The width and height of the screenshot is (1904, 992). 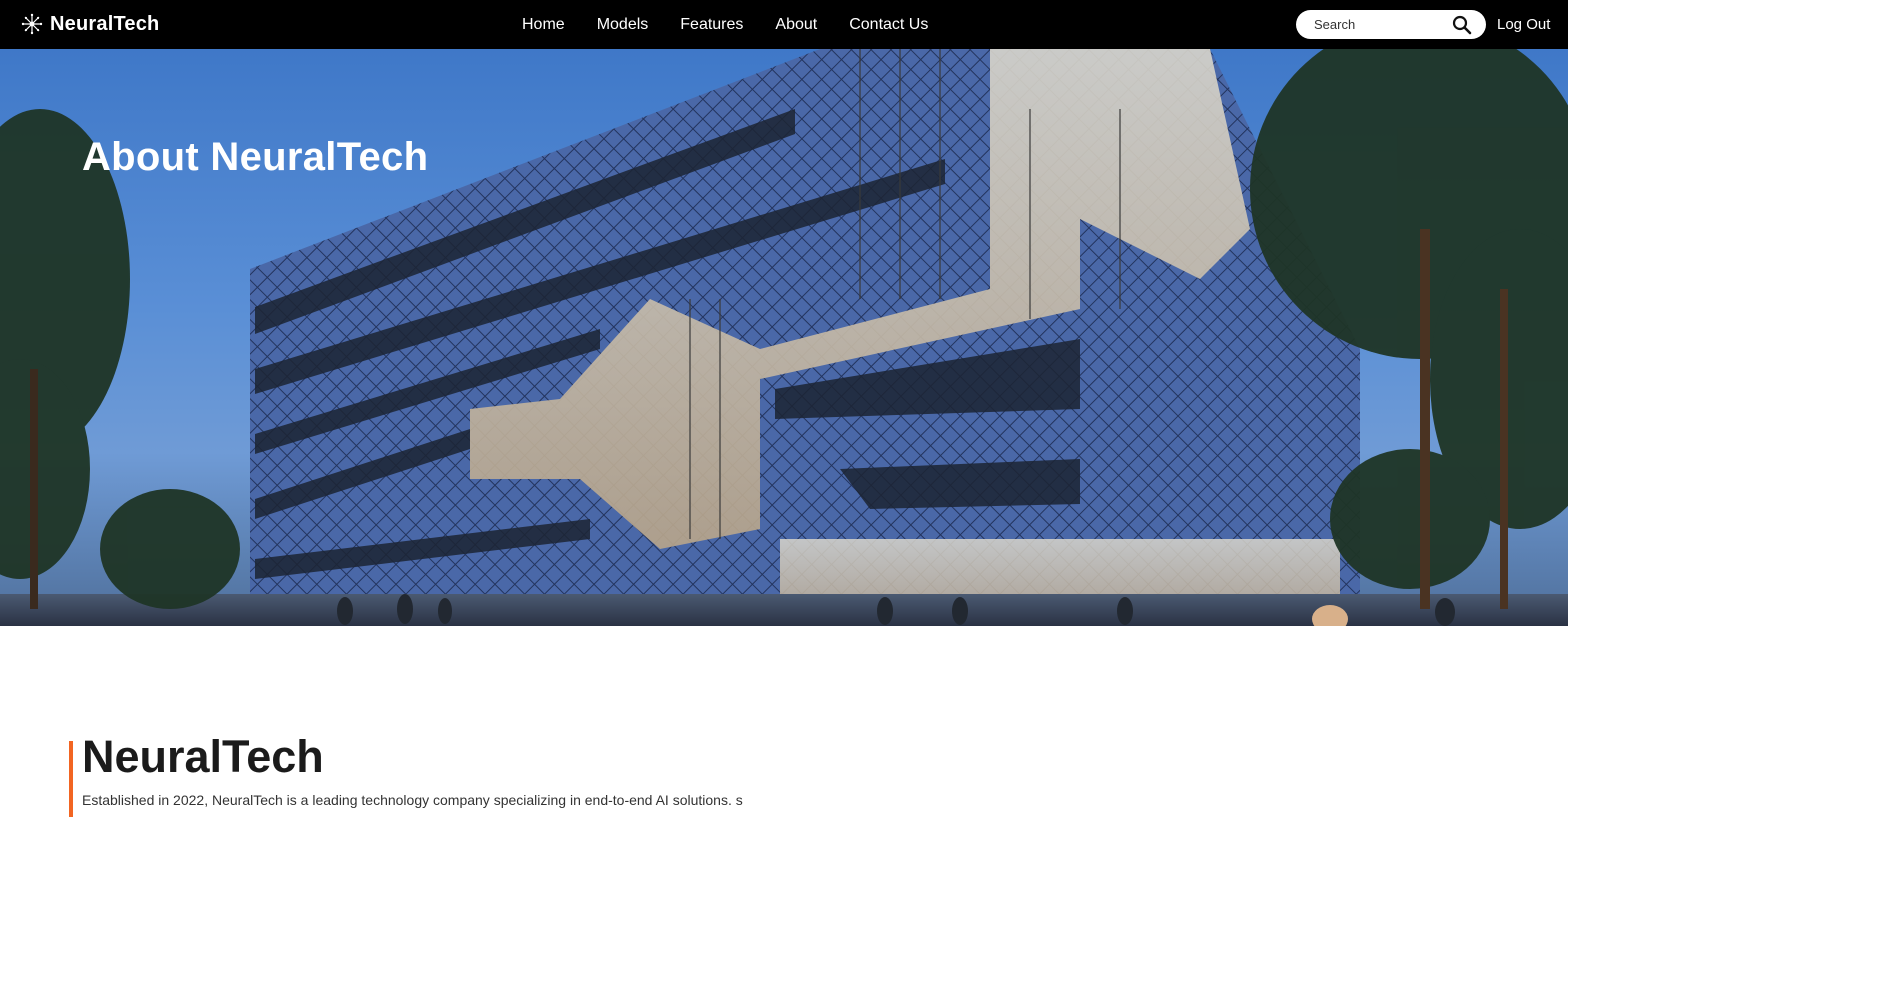 I want to click on brand-logo: NeuralTech, so click(x=89, y=24).